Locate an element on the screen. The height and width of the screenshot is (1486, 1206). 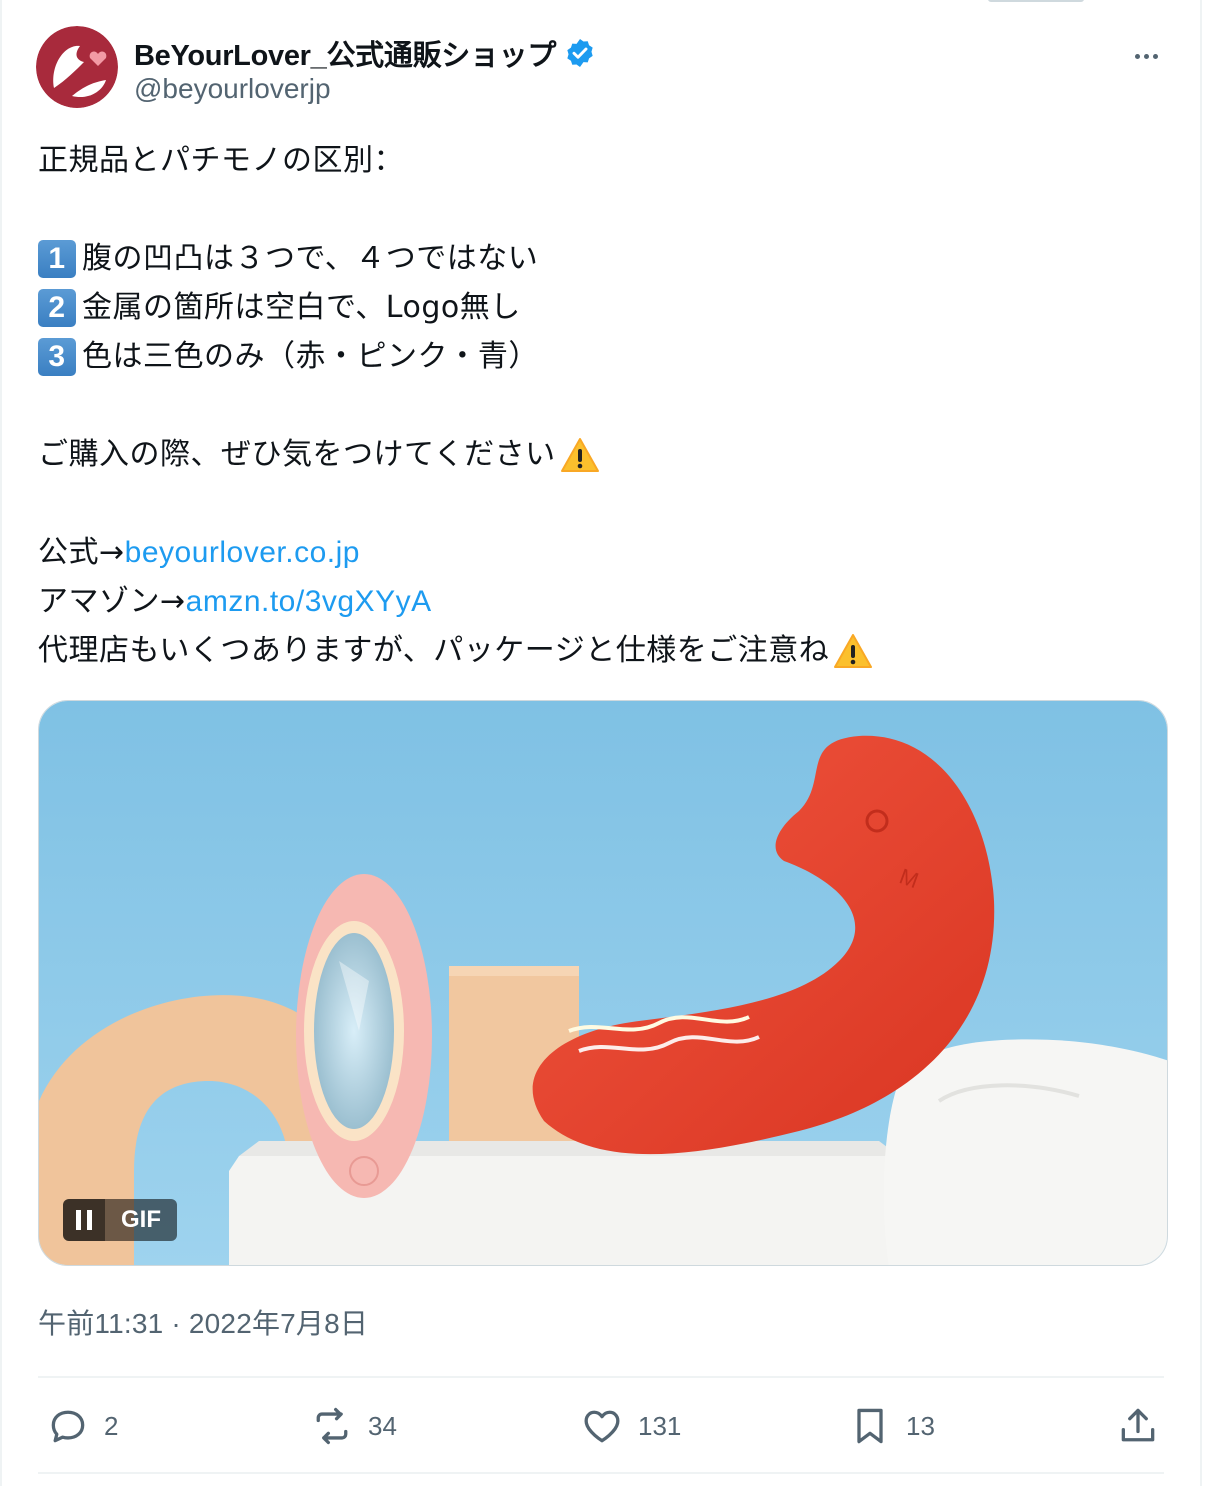
tweet-line: 代理店もいくつありますが、パッケージと仕様をご注意ね is located at coordinates (603, 650).